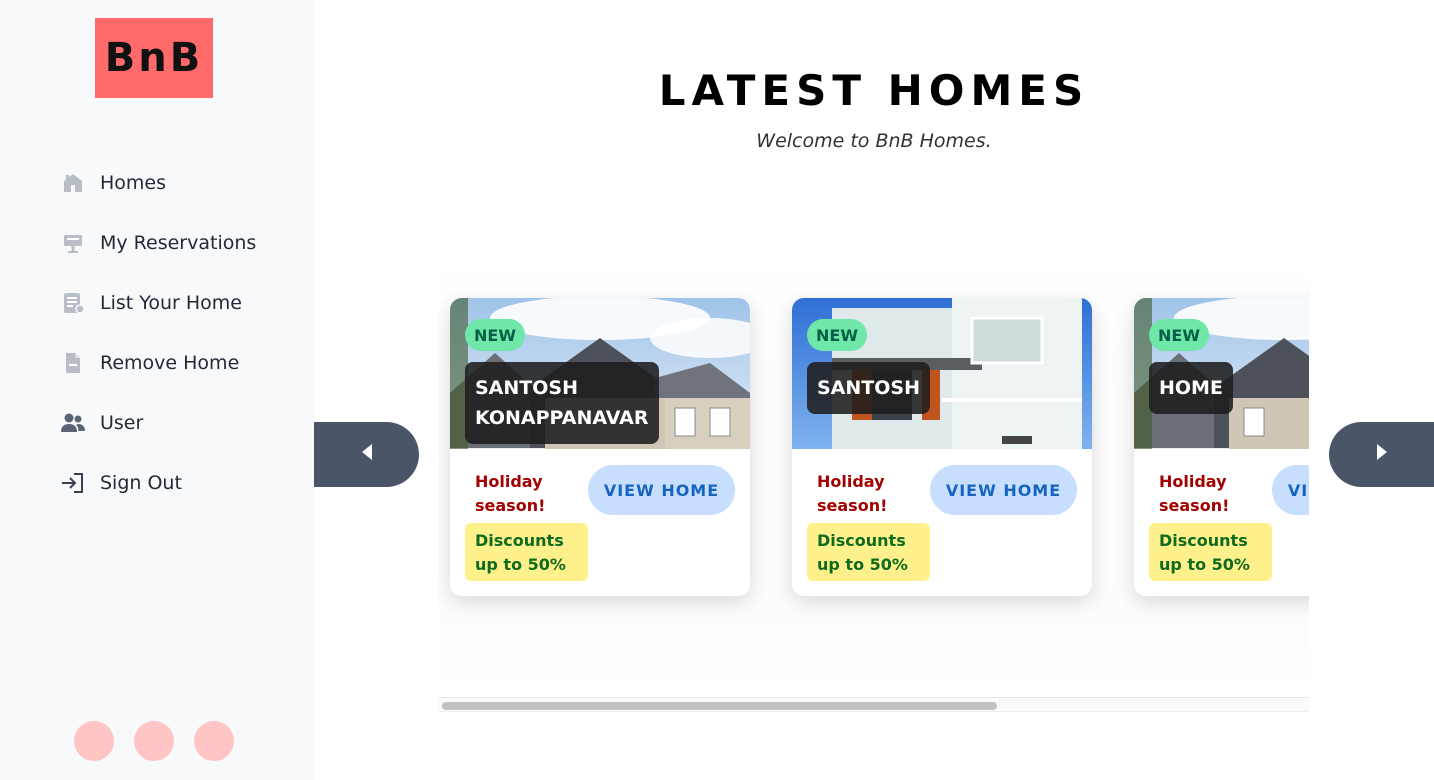  I want to click on sidebar-item-sign-out: Sign Out, so click(158, 483).